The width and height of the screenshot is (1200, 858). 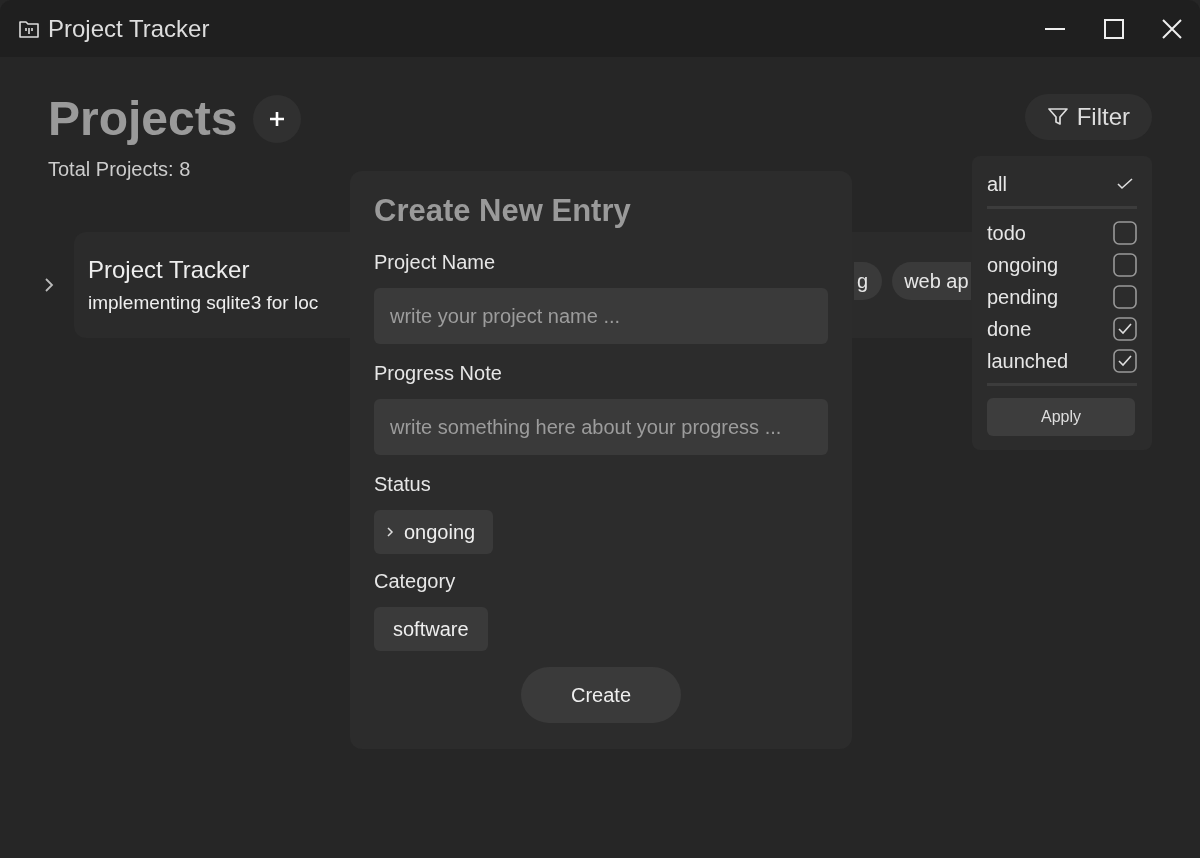 I want to click on project-title: Project Tracker, so click(x=169, y=270).